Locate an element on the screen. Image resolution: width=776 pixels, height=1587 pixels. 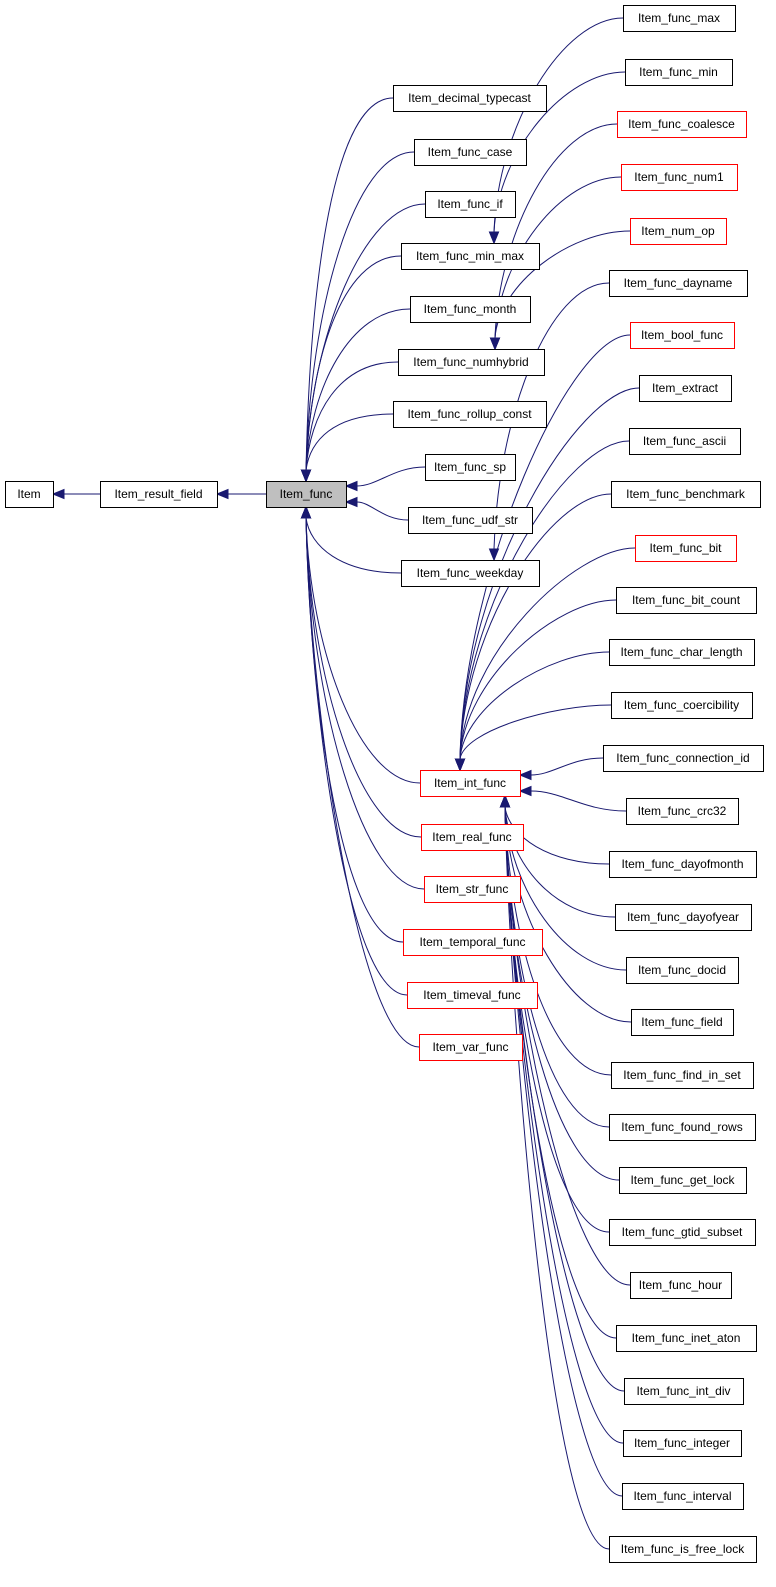
class-node-item-func-udf-str: Item_func_udf_str is located at coordinates (470, 520).